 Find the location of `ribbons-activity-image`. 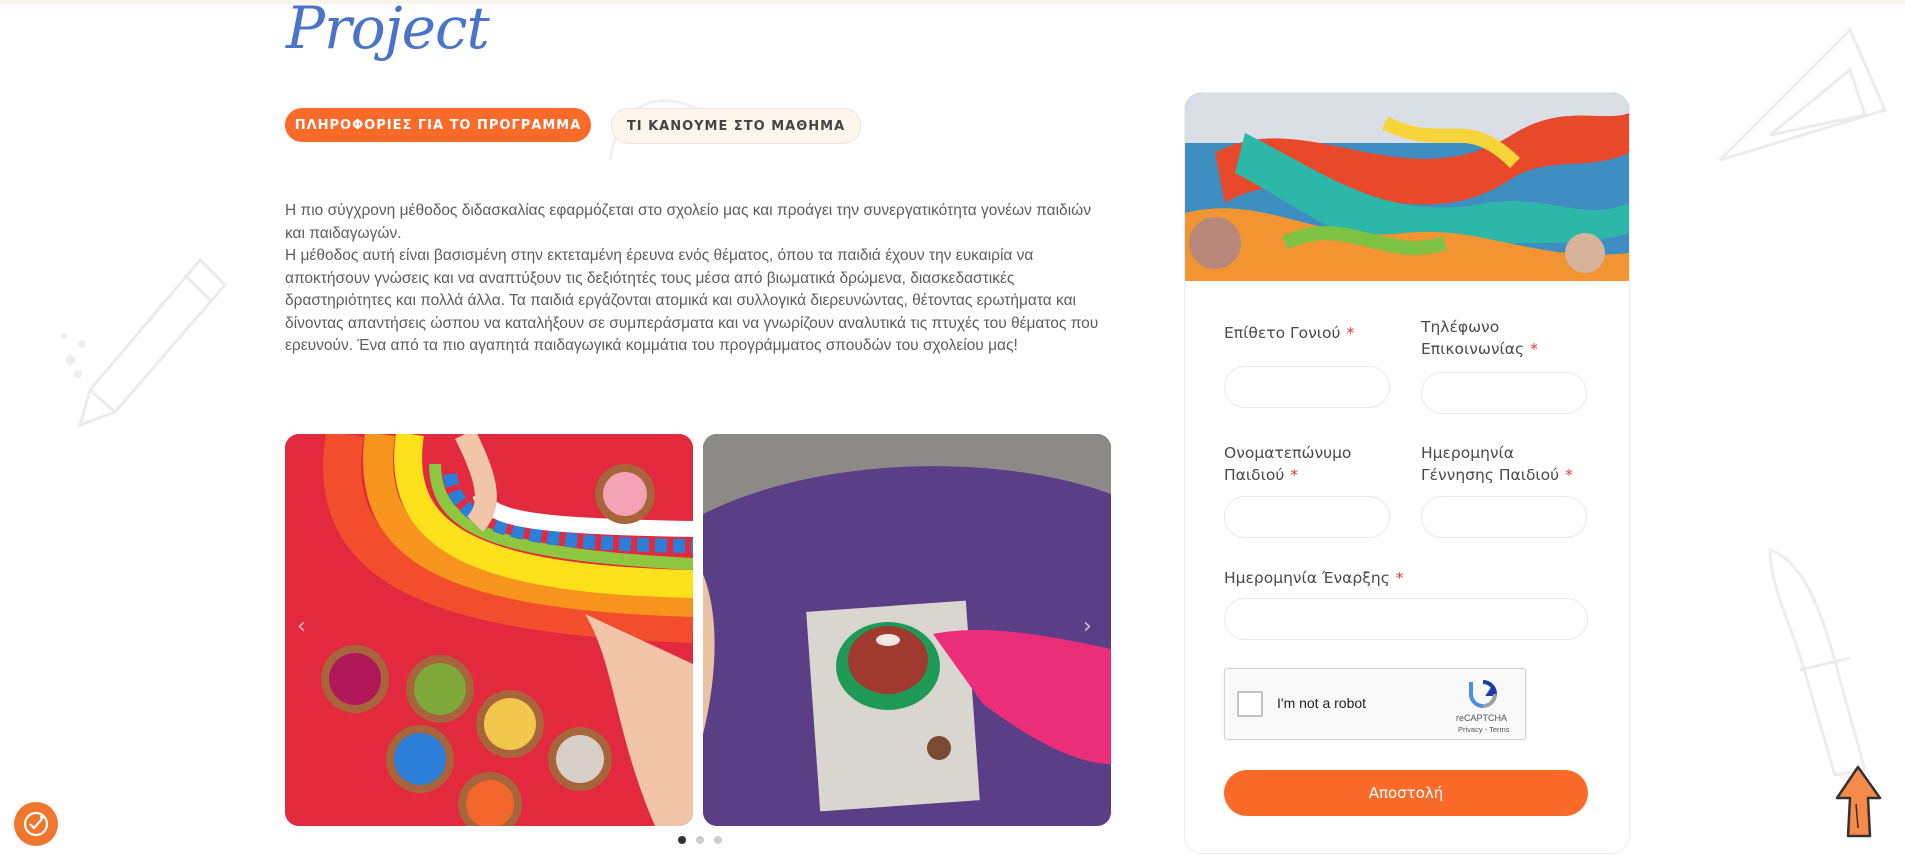

ribbons-activity-image is located at coordinates (1407, 187).